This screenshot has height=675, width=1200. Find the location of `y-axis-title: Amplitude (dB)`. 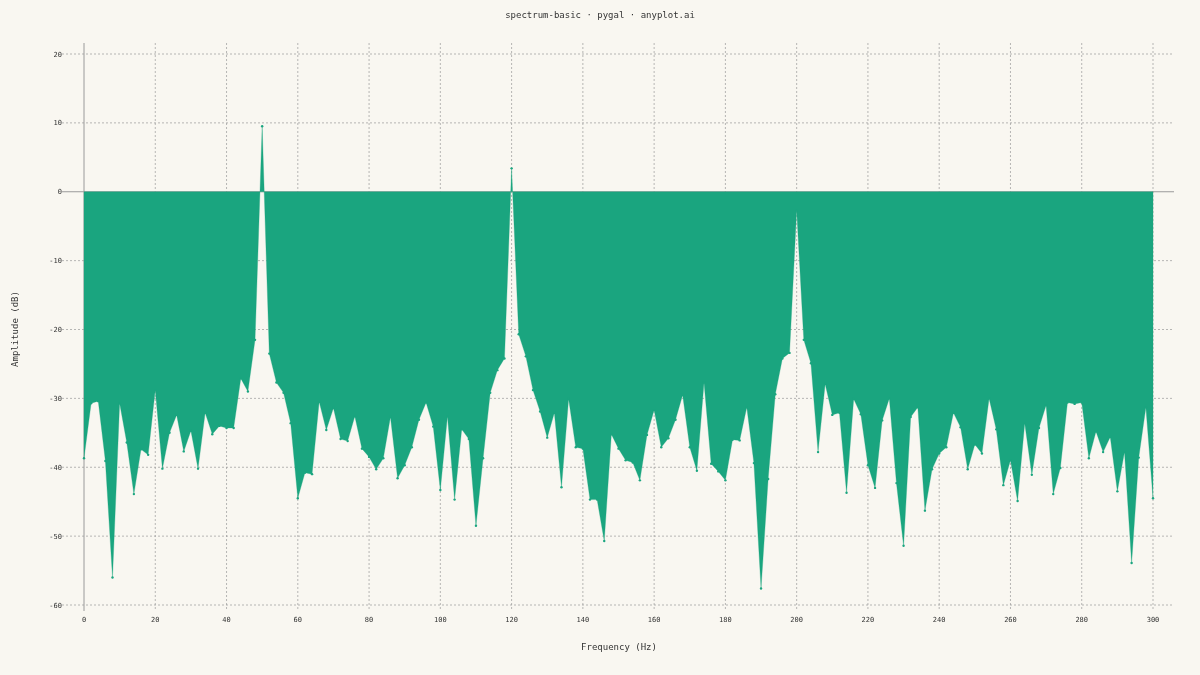

y-axis-title: Amplitude (dB) is located at coordinates (15, 329).